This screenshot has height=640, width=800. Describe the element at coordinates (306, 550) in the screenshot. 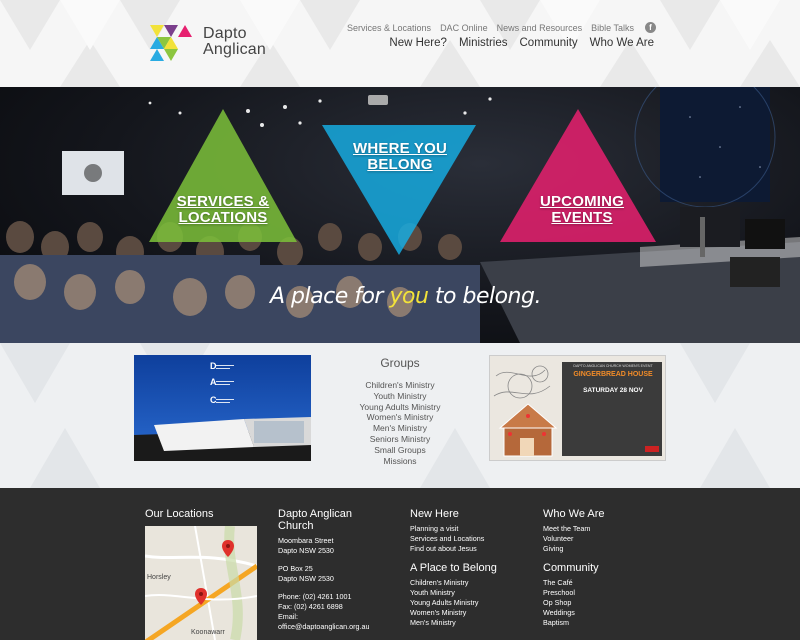

I see `church-suburb: Dapto NSW 2530` at that location.